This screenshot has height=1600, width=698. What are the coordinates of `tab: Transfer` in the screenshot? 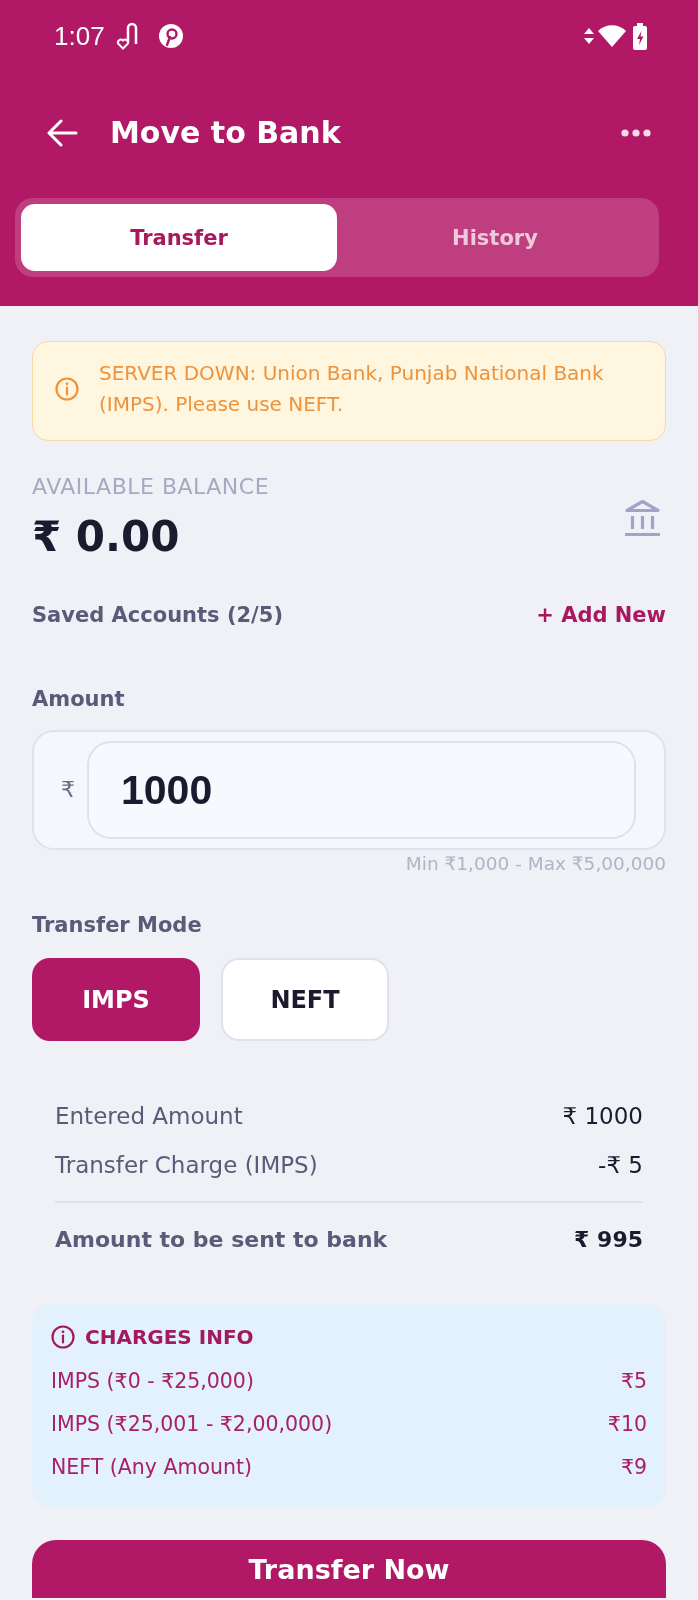 It's located at (179, 237).